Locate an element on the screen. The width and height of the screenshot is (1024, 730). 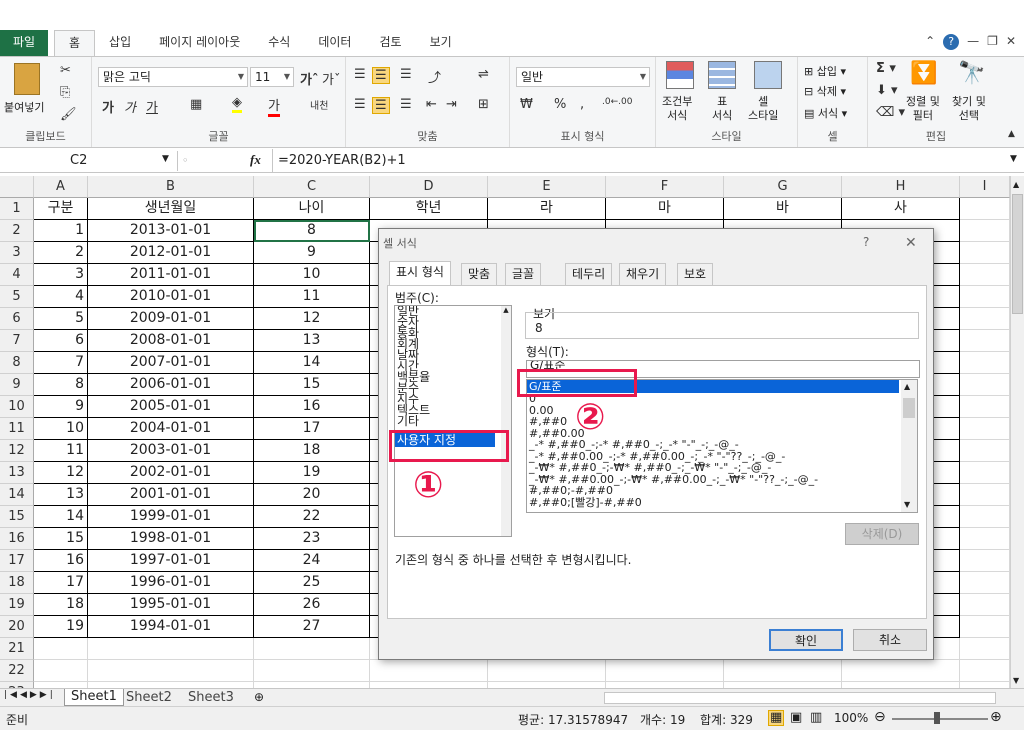
cell-B16: 1998-01-01 is located at coordinates (171, 539).